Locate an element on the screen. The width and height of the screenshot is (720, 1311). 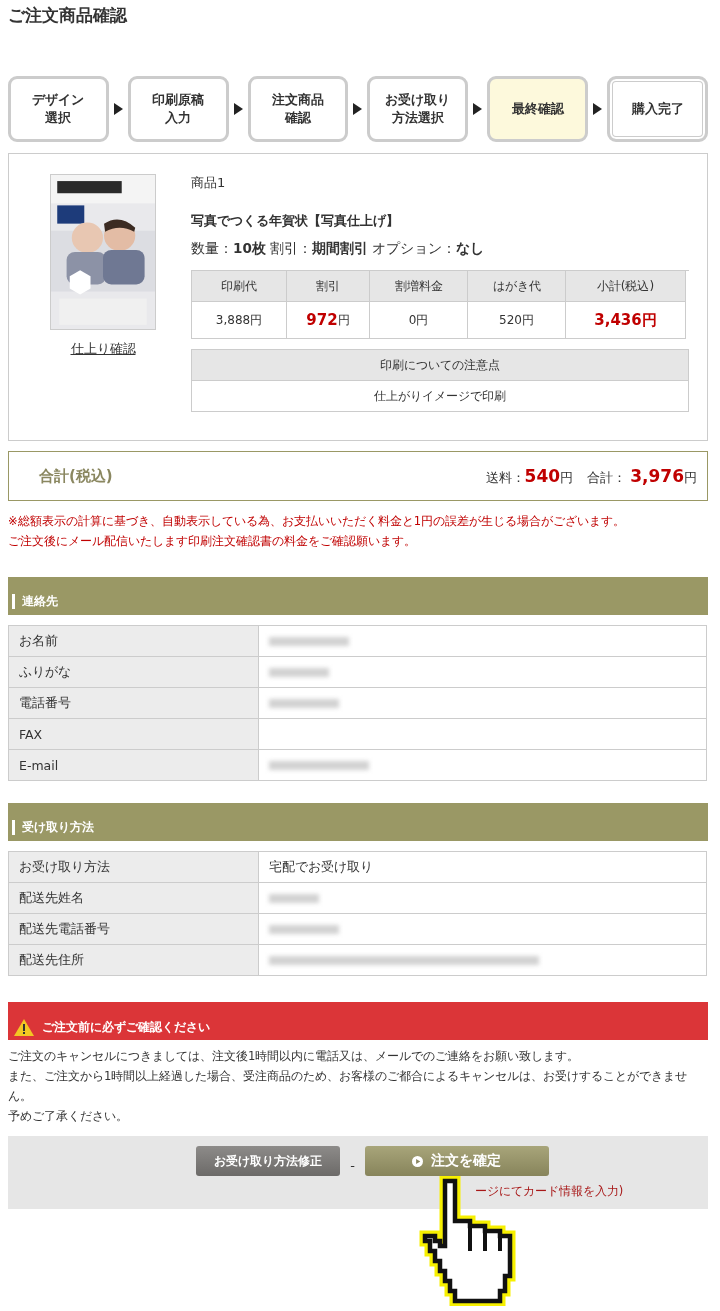
warning-icon is located at coordinates (24, 1027).